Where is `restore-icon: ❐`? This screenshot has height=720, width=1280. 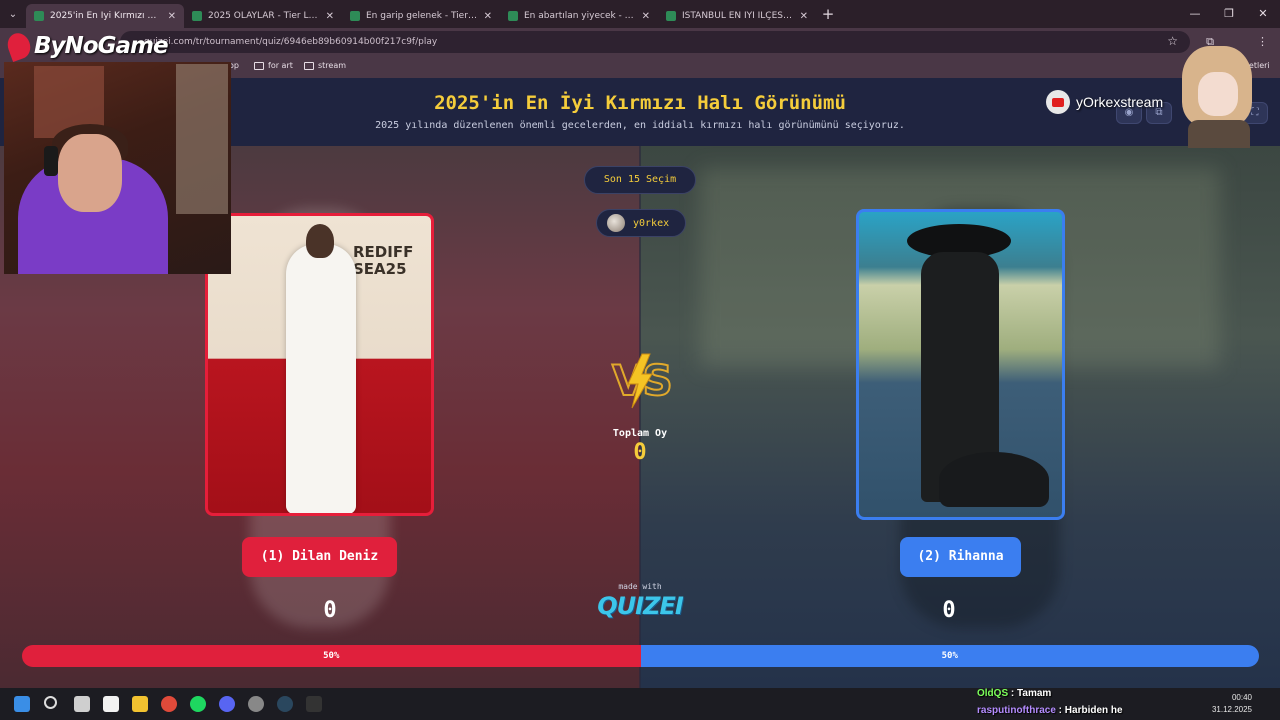
restore-icon: ❐ is located at coordinates (1229, 14).